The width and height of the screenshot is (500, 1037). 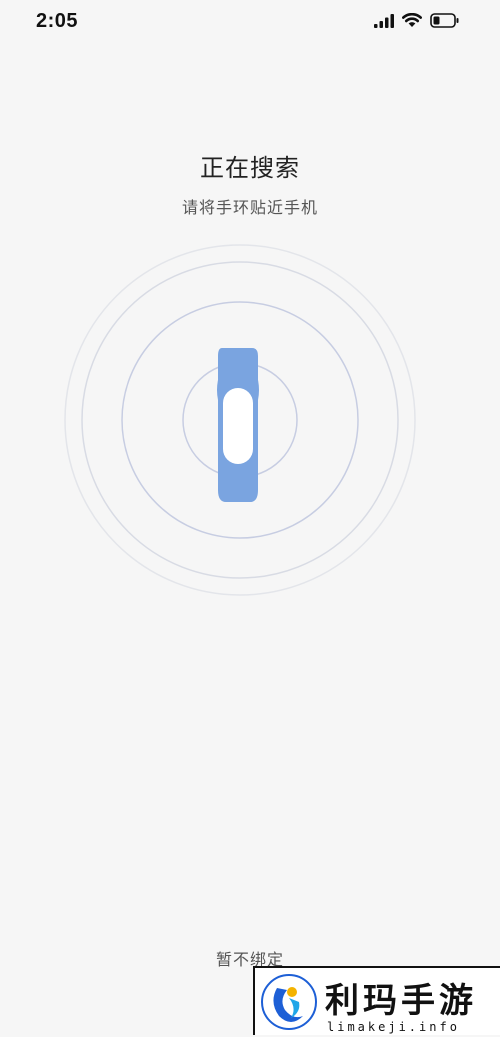 I want to click on page-subtitle: 请将手环贴近手机, so click(x=249, y=208).